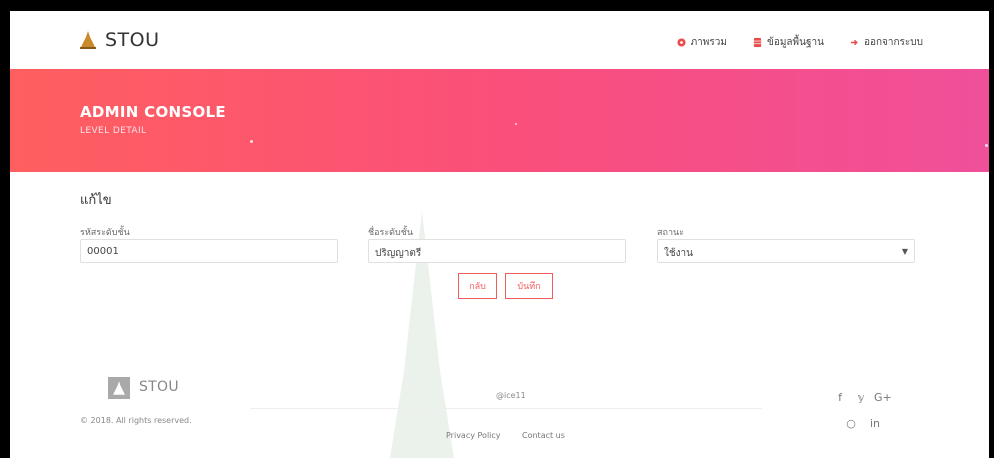 This screenshot has width=994, height=458. What do you see at coordinates (159, 387) in the screenshot?
I see `footer-brand: STOU` at bounding box center [159, 387].